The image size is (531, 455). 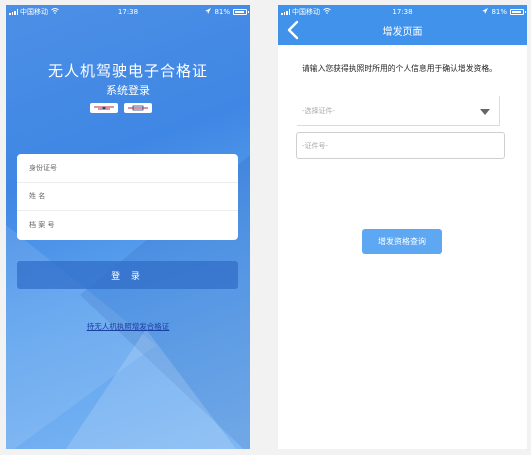 I want to click on aopa-logo, so click(x=138, y=108).